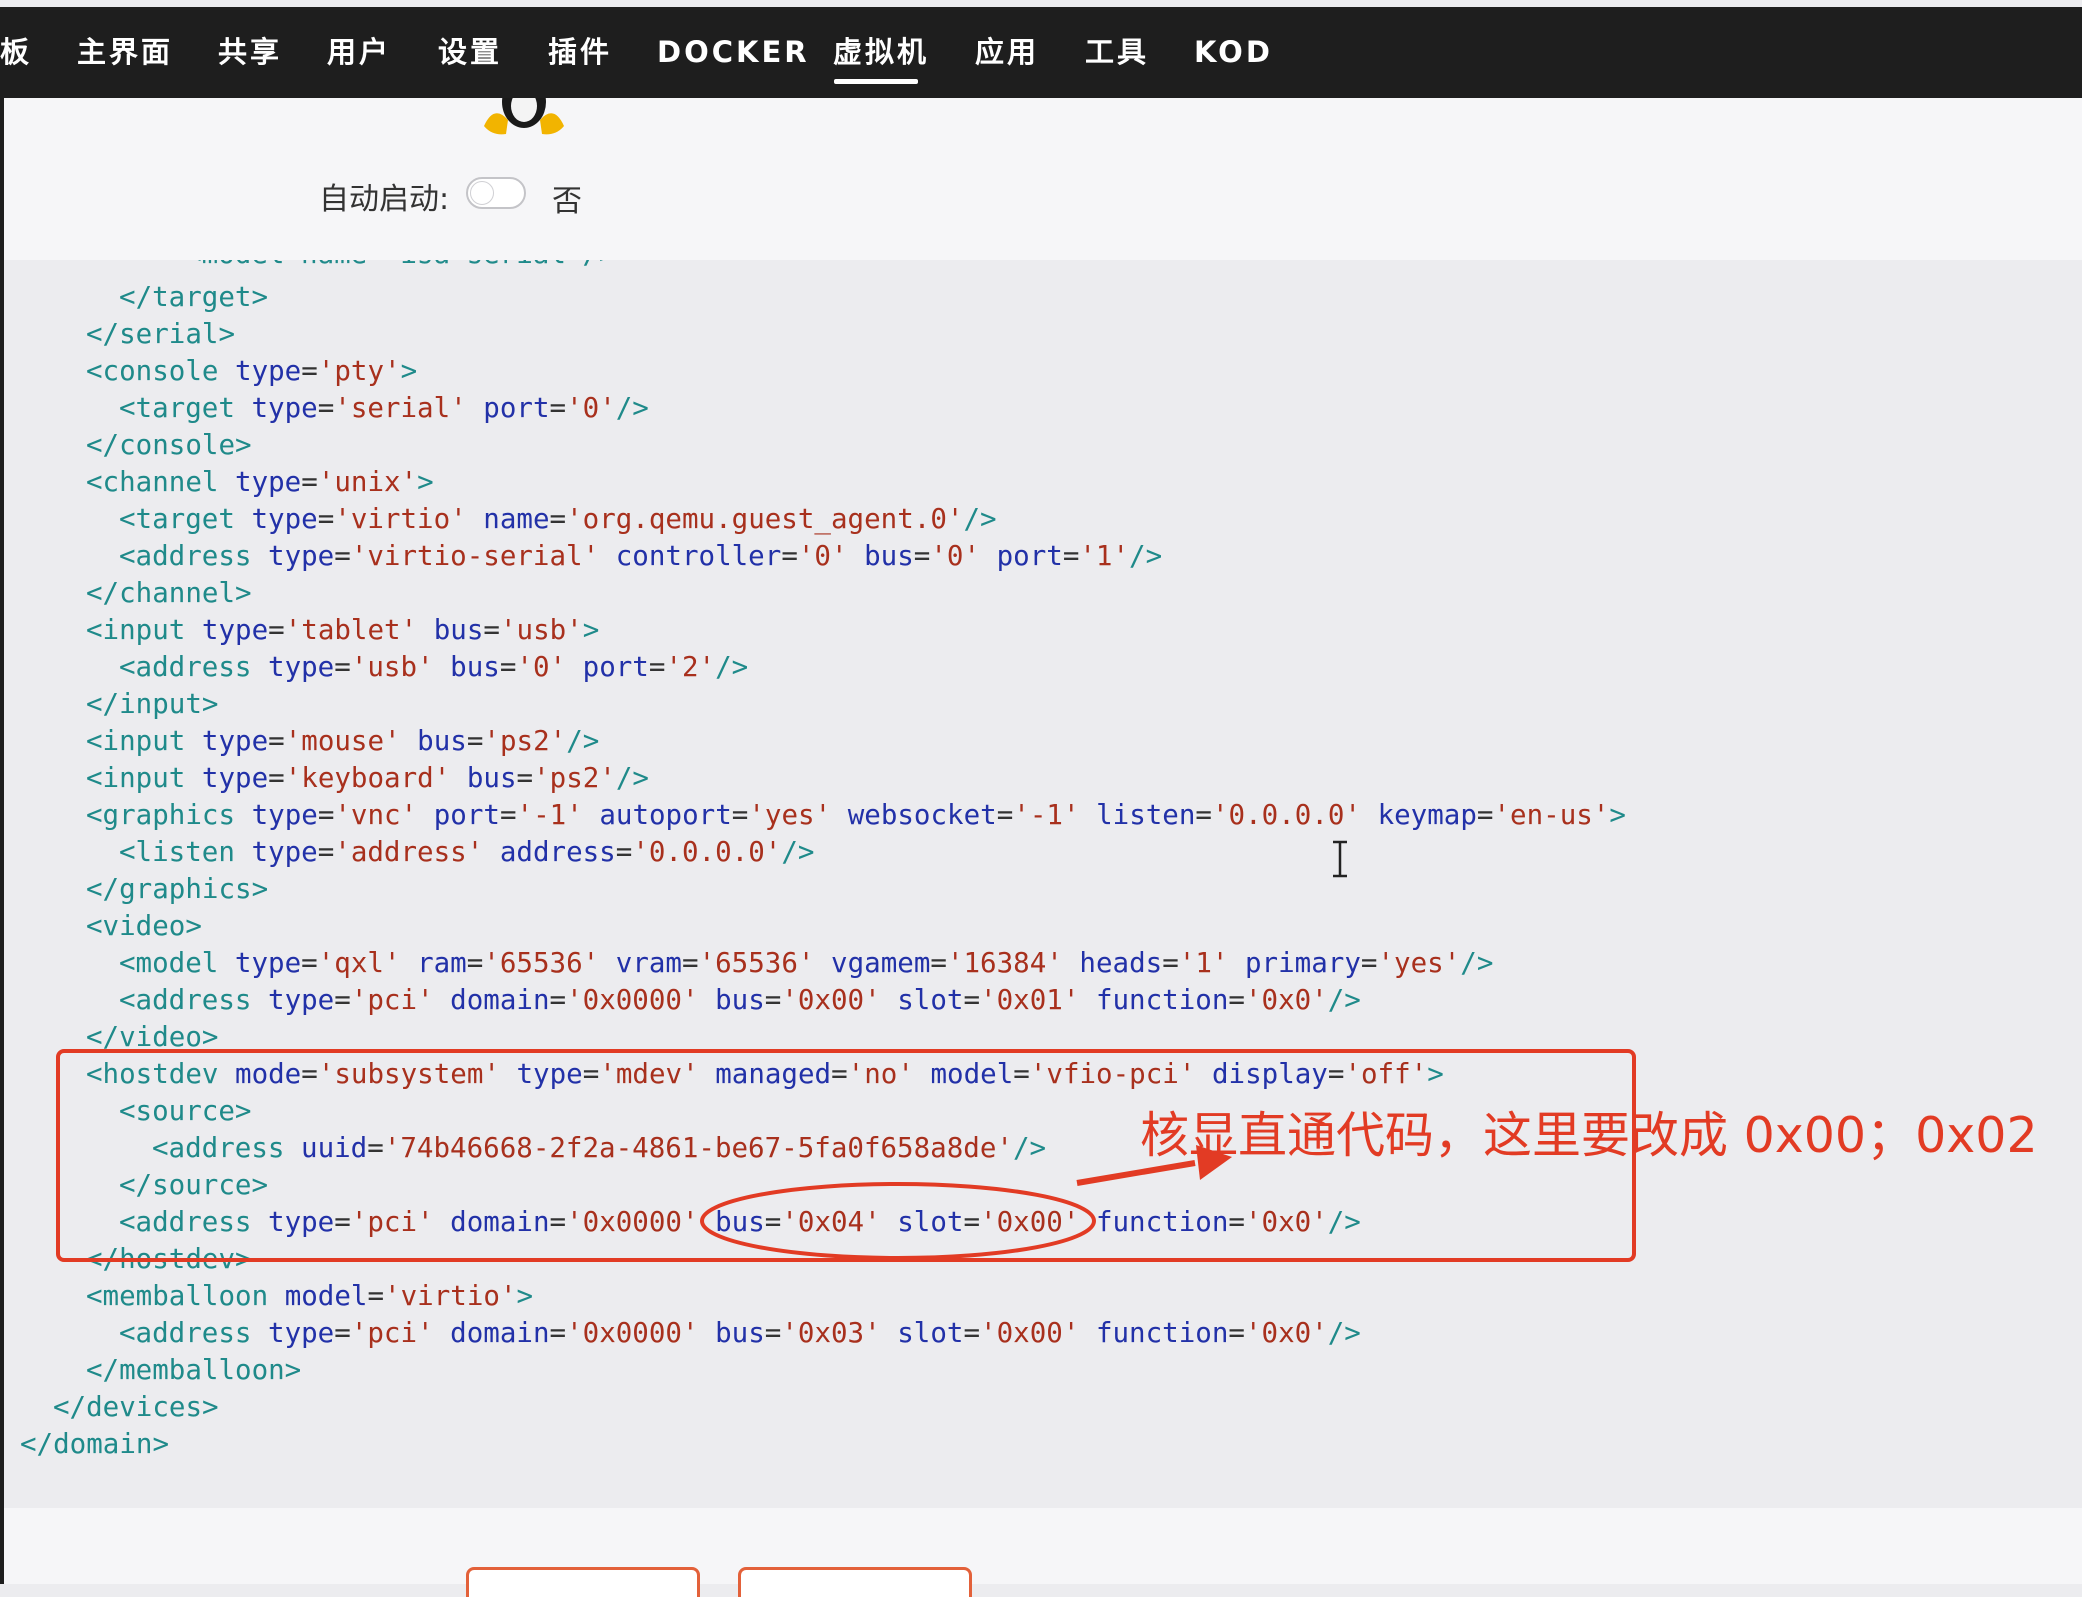 The image size is (2082, 1597). Describe the element at coordinates (898, 1221) in the screenshot. I see `highlight-ellipse` at that location.